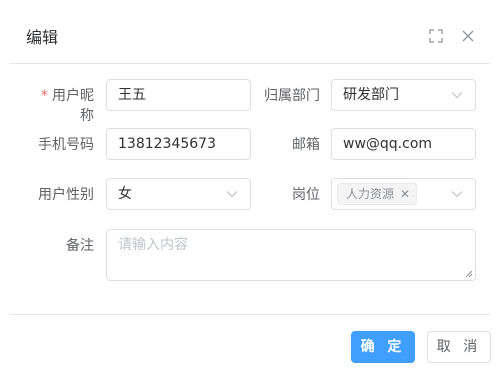 The height and width of the screenshot is (378, 500). I want to click on close-button, so click(468, 36).